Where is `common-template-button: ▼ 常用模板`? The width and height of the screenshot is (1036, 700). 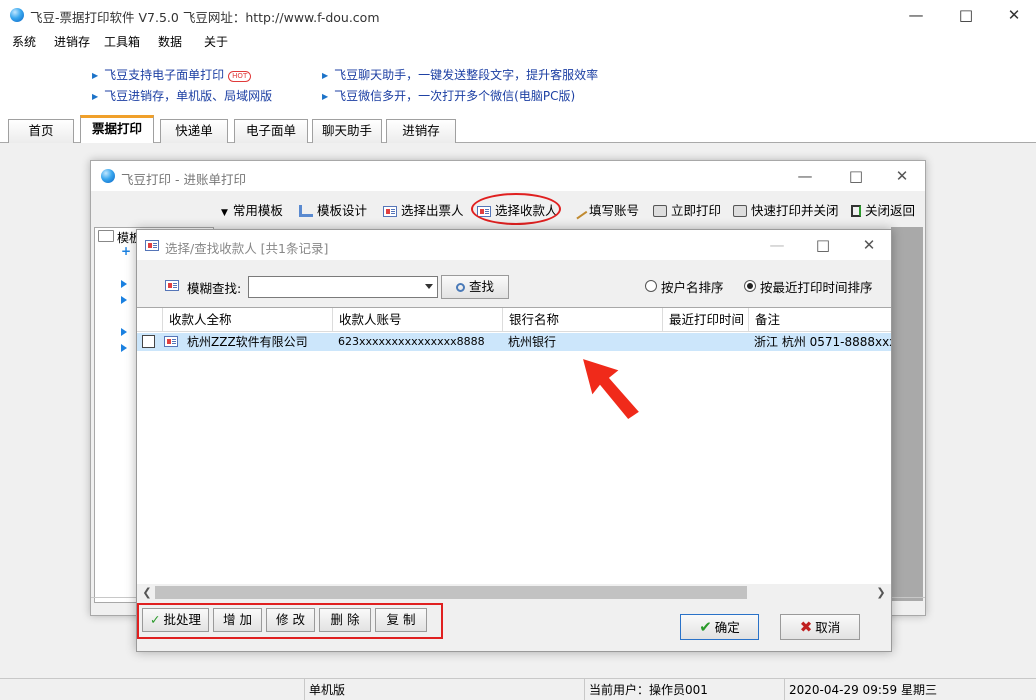 common-template-button: ▼ 常用模板 is located at coordinates (252, 209).